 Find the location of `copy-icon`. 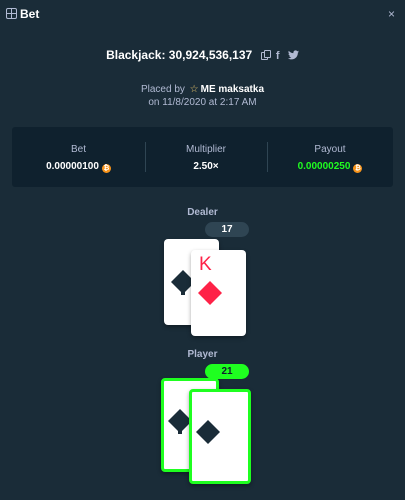

copy-icon is located at coordinates (265, 54).